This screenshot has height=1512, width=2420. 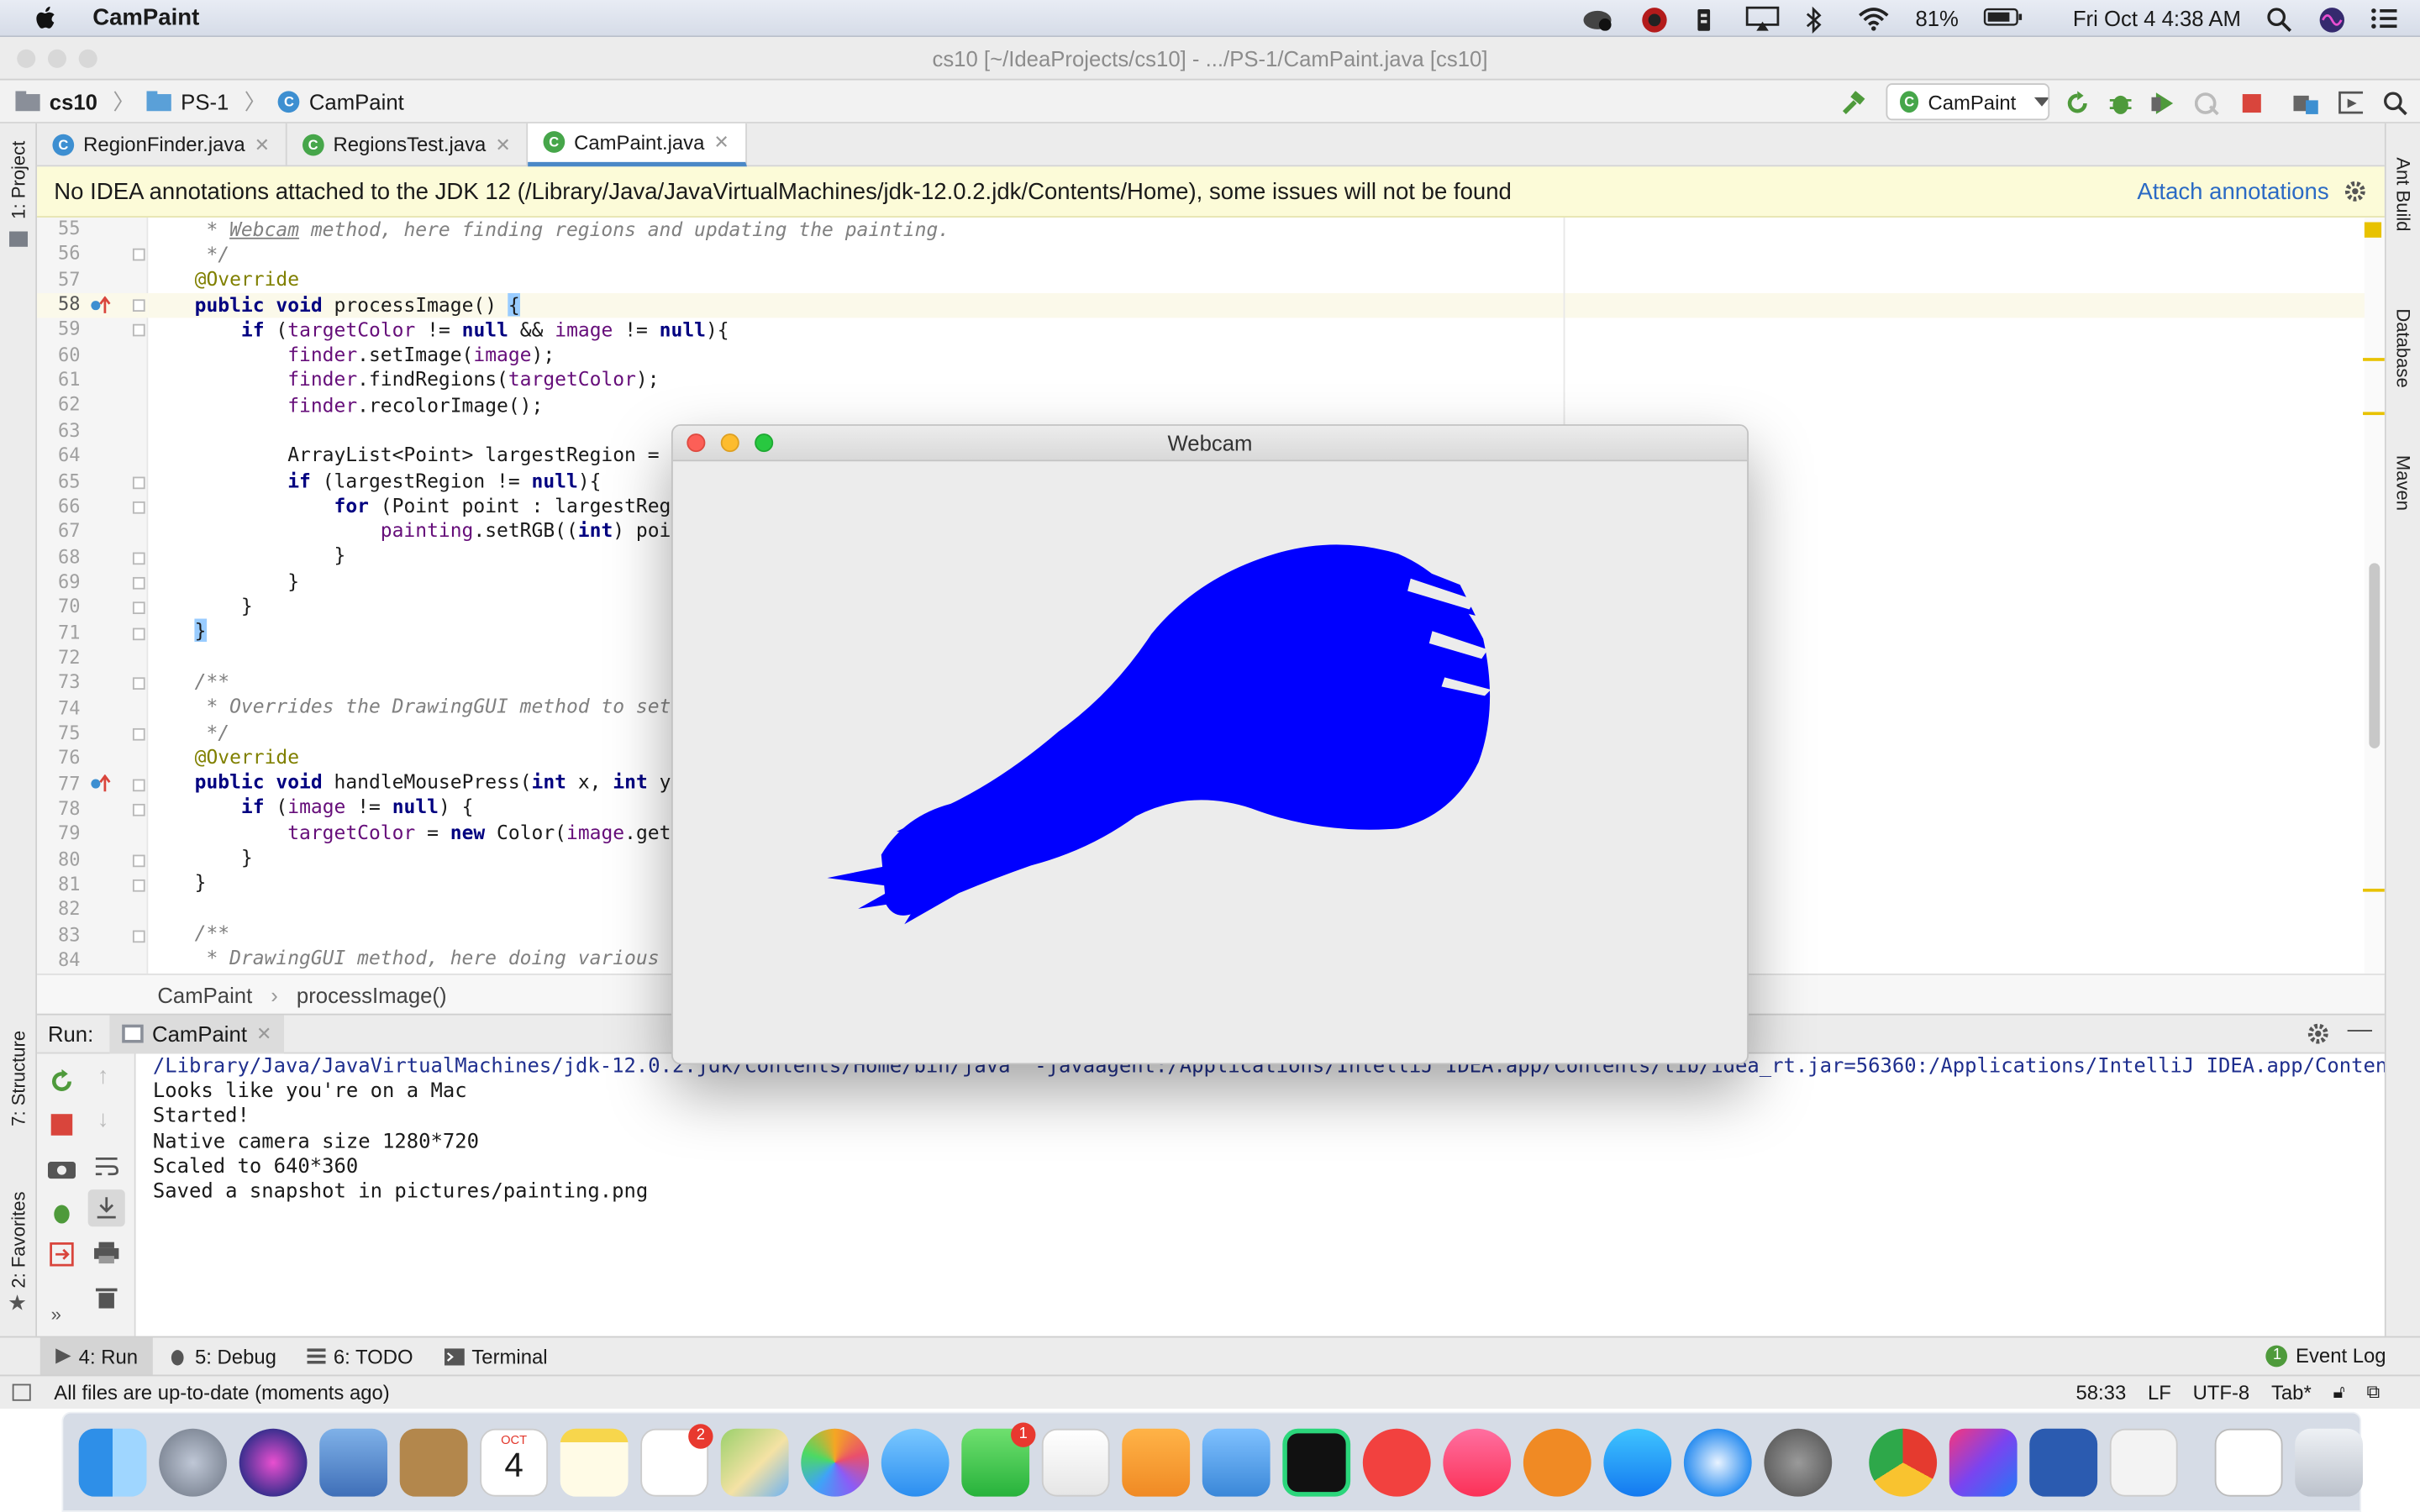 What do you see at coordinates (1236, 1461) in the screenshot?
I see `keynote-icon` at bounding box center [1236, 1461].